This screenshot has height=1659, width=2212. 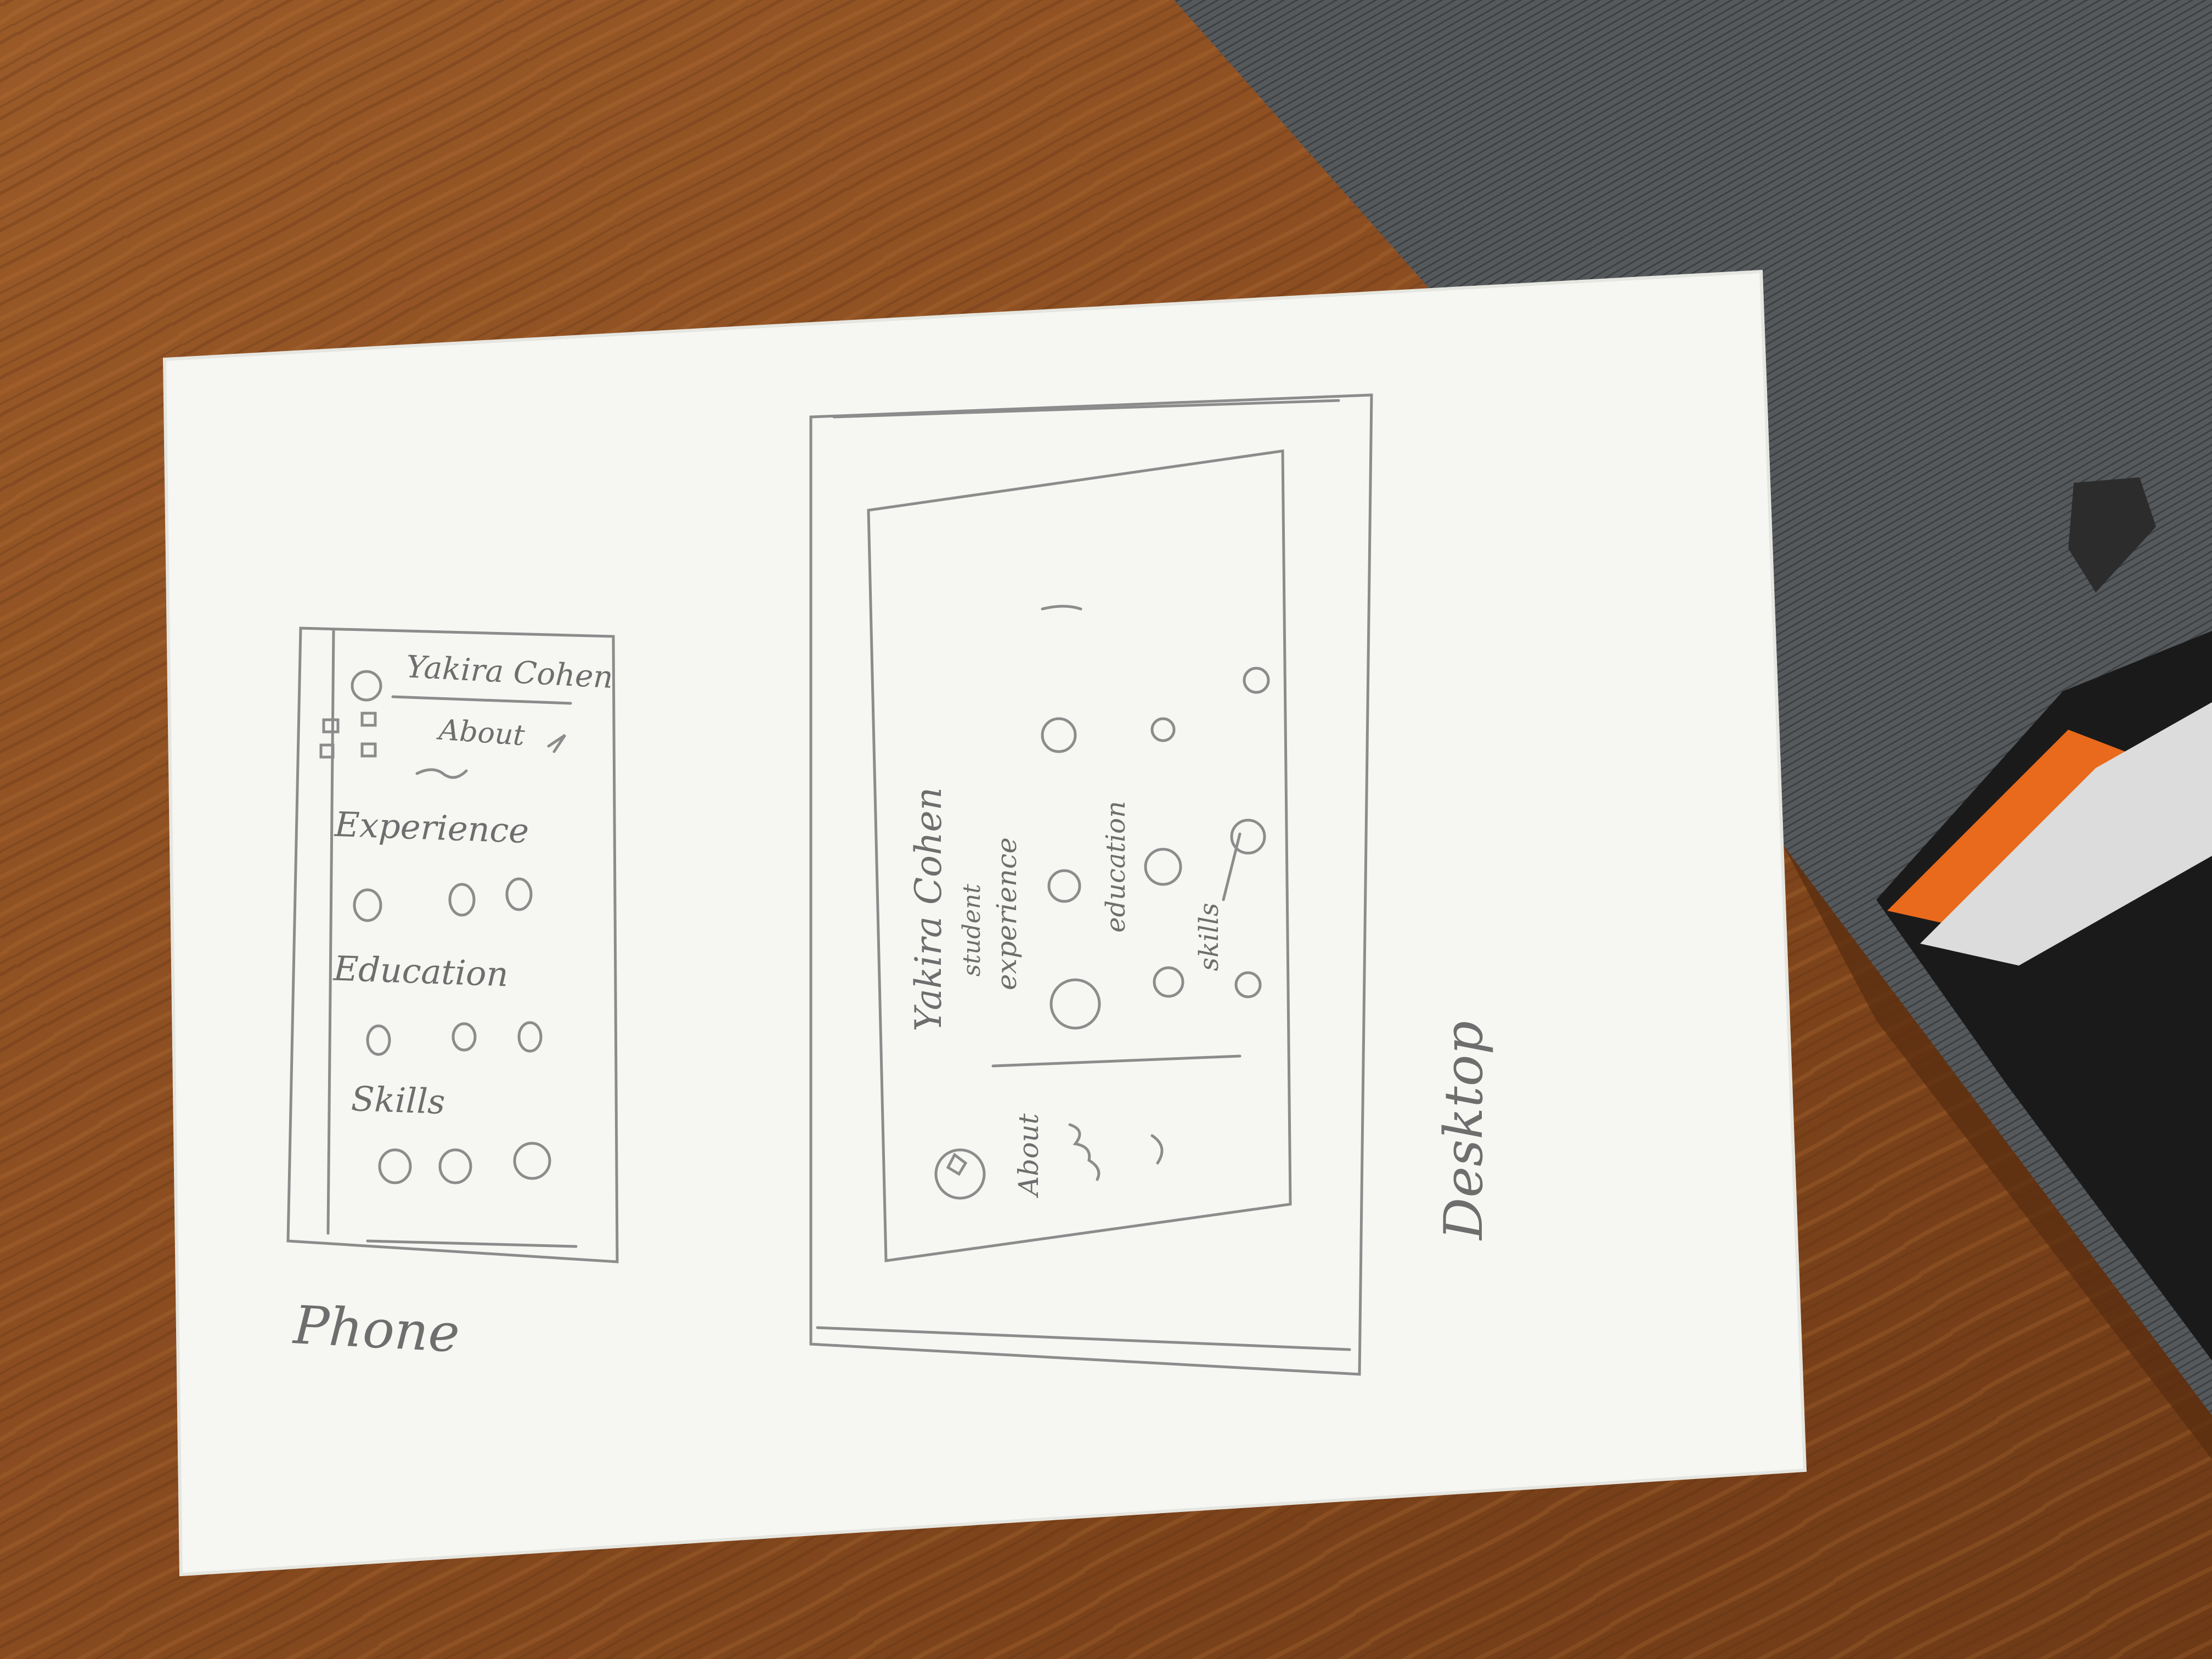 What do you see at coordinates (482, 733) in the screenshot?
I see `phone-about-label: About` at bounding box center [482, 733].